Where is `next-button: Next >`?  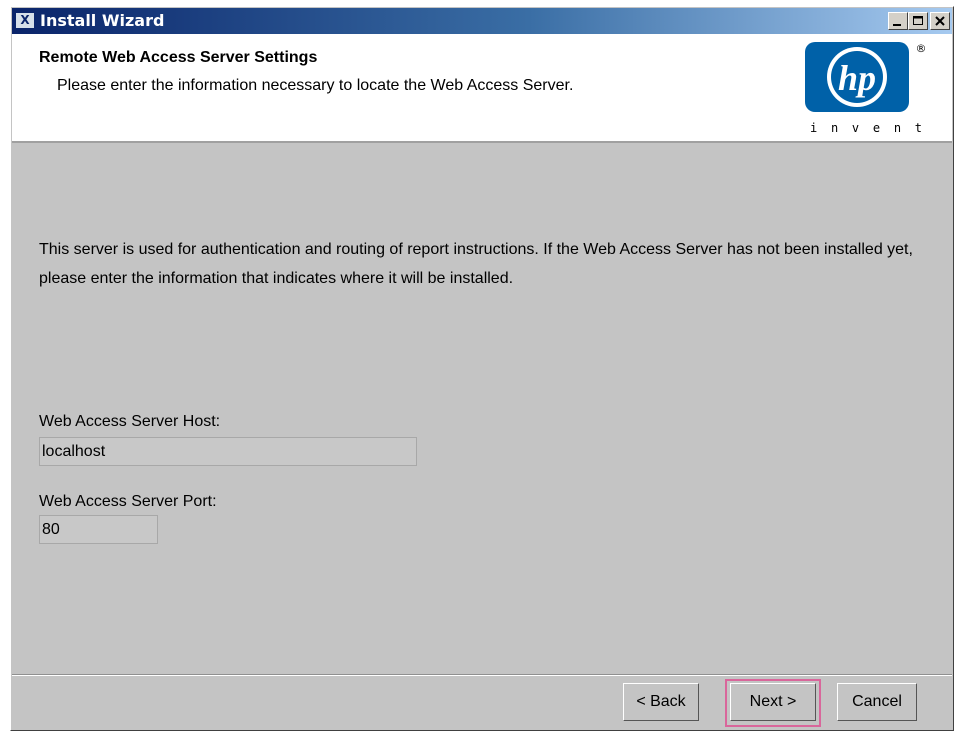 next-button: Next > is located at coordinates (773, 702).